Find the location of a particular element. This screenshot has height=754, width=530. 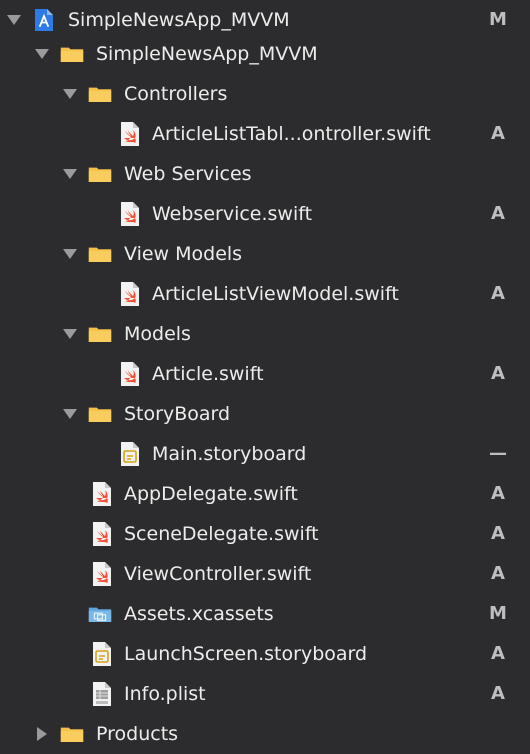

tree-row-file: AppDelegate.swift A is located at coordinates (265, 494).